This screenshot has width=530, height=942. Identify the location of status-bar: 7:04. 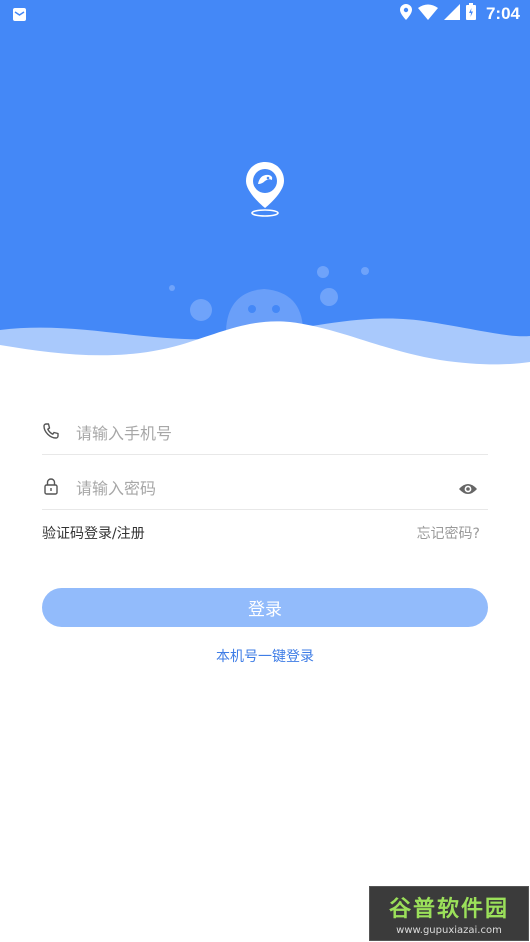
(265, 14).